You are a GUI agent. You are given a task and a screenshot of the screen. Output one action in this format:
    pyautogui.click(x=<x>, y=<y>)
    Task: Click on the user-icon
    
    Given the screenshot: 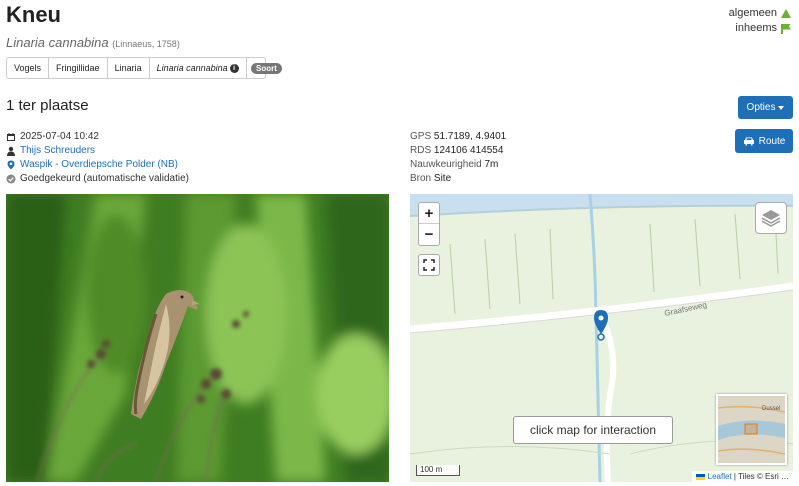 What is the action you would take?
    pyautogui.click(x=11, y=151)
    